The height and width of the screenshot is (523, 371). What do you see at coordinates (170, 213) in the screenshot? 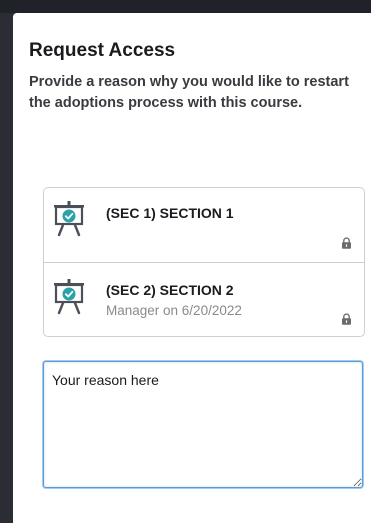
I see `section-name: (SEC 1) SECTION 1` at bounding box center [170, 213].